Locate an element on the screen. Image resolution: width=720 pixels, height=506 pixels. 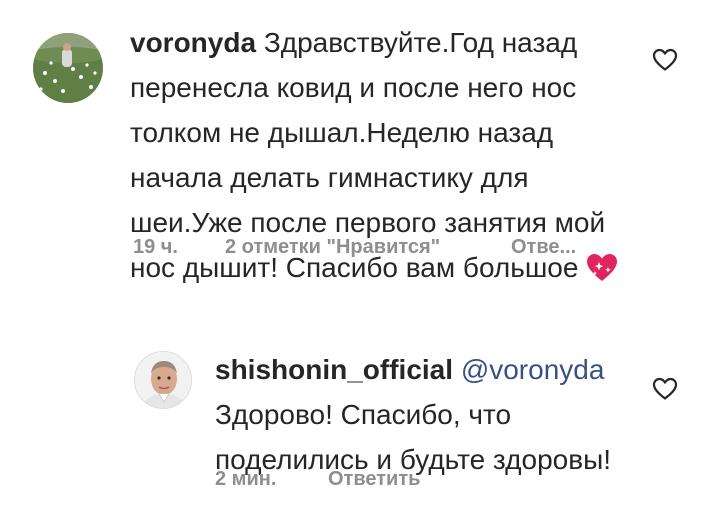
mention-link: @voronyda is located at coordinates (533, 369).